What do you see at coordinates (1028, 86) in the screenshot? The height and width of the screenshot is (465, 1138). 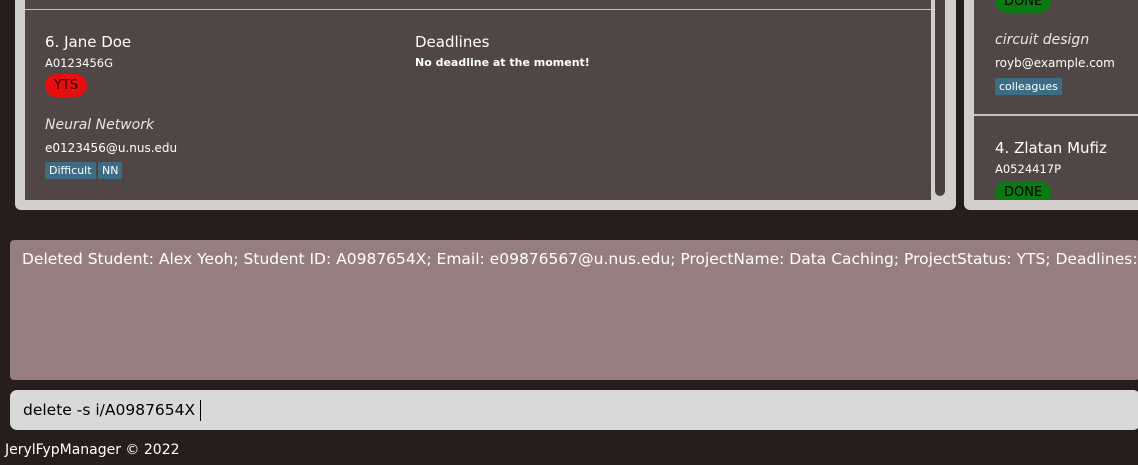 I see `tag-colleagues: colleagues` at bounding box center [1028, 86].